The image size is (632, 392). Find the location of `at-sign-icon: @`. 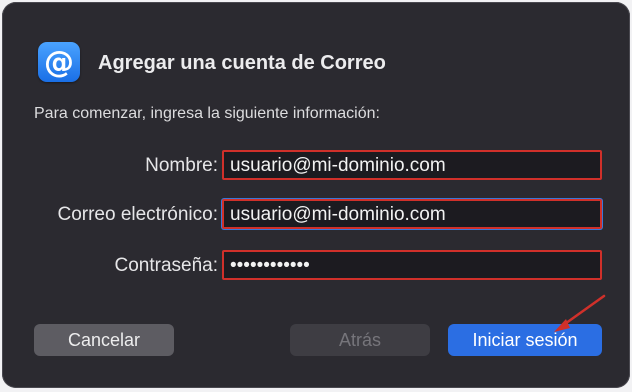

at-sign-icon: @ is located at coordinates (59, 62).